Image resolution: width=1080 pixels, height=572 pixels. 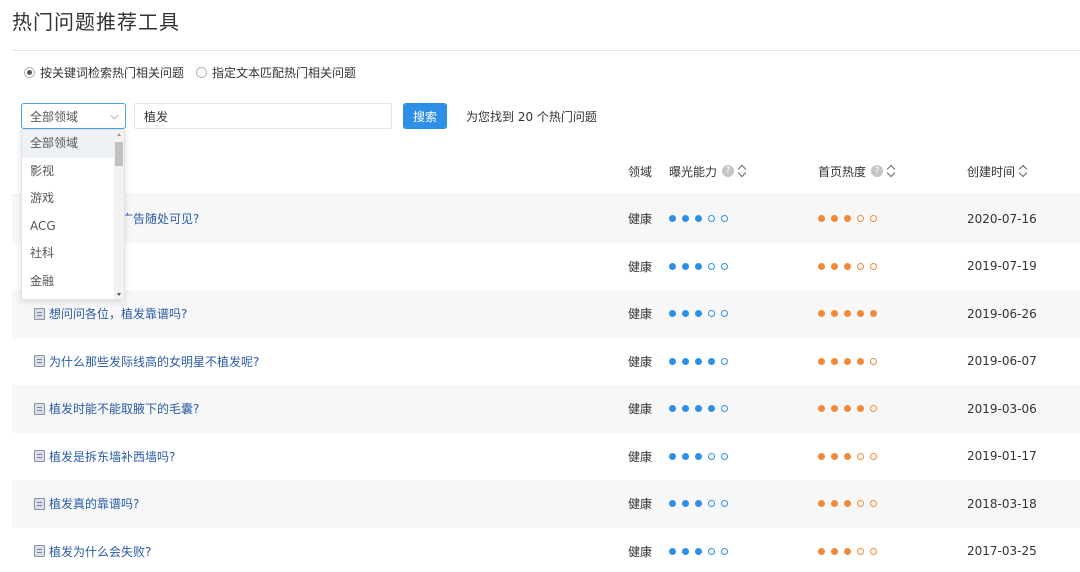 I want to click on radio-unchecked-icon, so click(x=202, y=72).